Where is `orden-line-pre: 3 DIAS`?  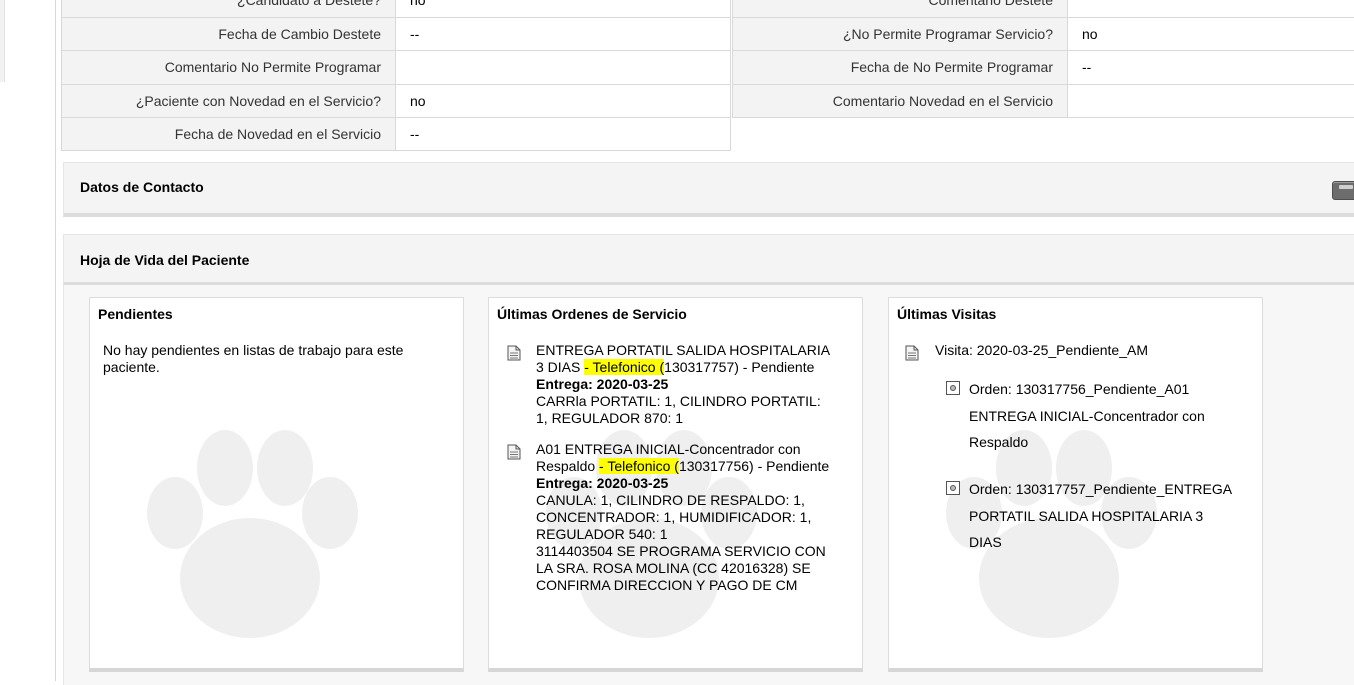 orden-line-pre: 3 DIAS is located at coordinates (560, 367).